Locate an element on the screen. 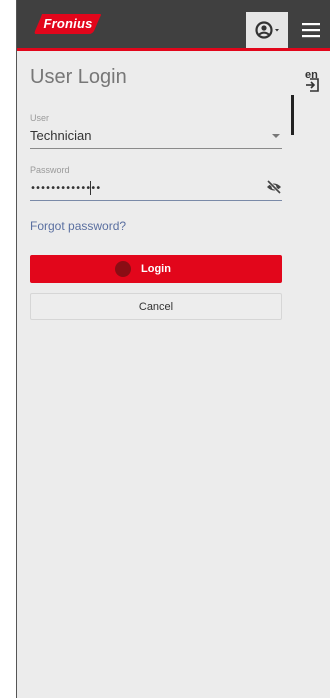  password-label: Password is located at coordinates (50, 170).